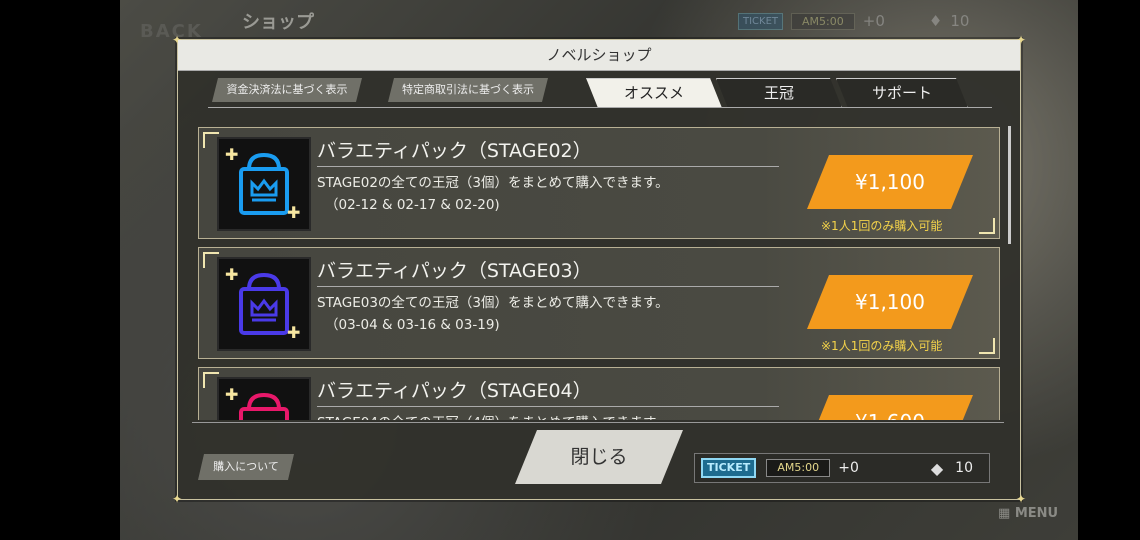 This screenshot has height=540, width=1140. I want to click on description-line: STAGE04の全ての王冠（4個）をまとめて購入できます。, so click(493, 416).